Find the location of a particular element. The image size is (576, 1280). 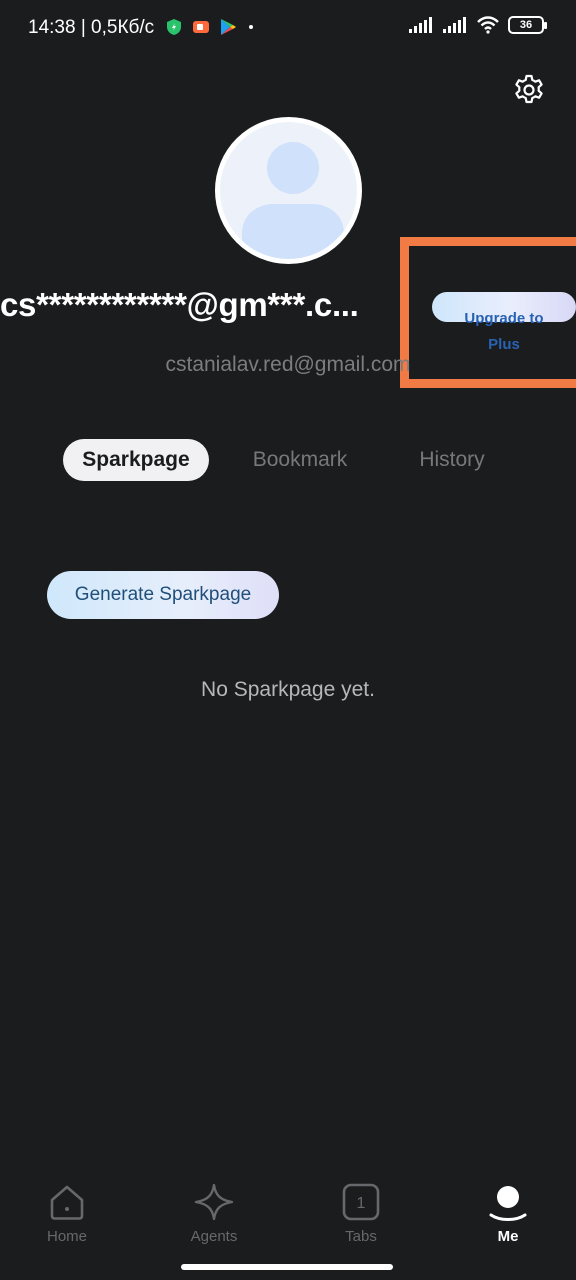

tab-sparkpage: Sparkpage is located at coordinates (136, 460).